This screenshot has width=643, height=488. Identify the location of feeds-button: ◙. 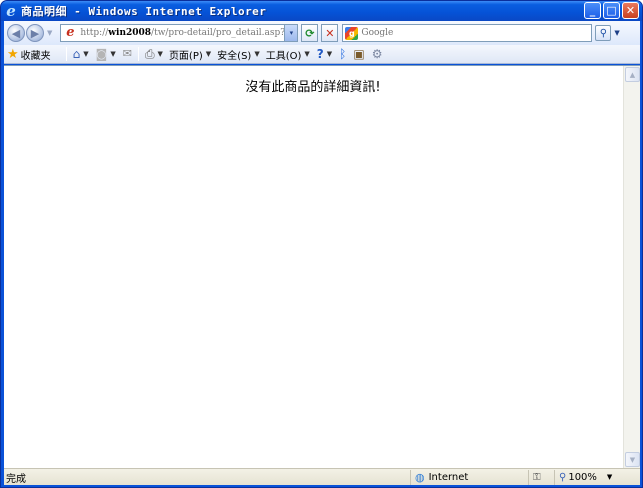
(102, 54).